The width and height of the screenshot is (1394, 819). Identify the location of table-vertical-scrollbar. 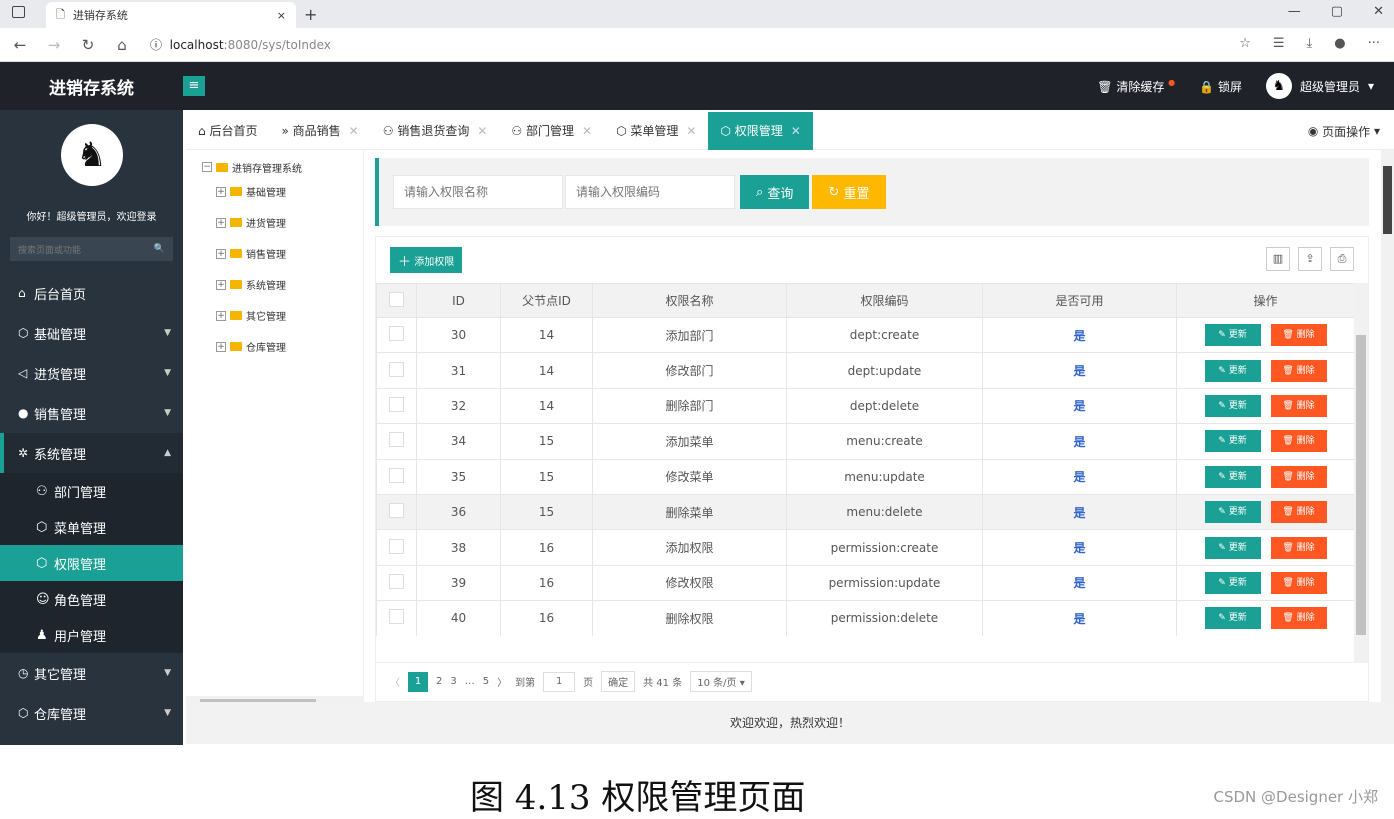
(1361, 473).